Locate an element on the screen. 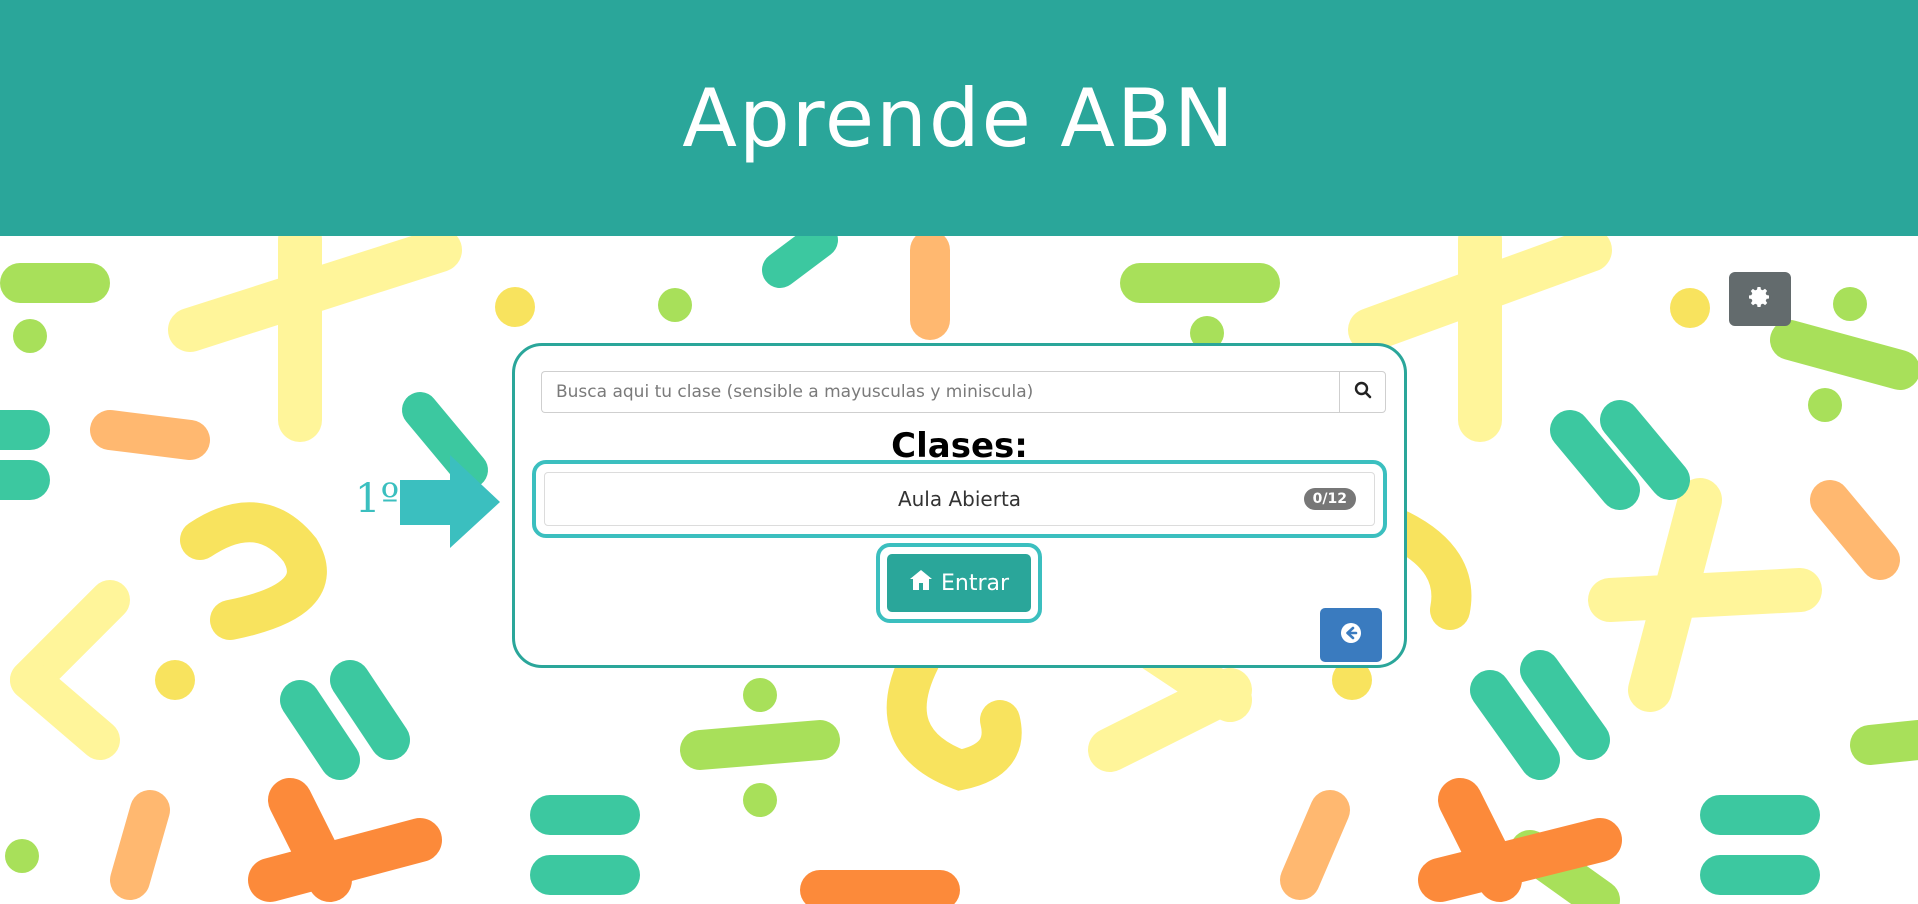 This screenshot has height=904, width=1918. enter-button-label: Entrar is located at coordinates (975, 583).